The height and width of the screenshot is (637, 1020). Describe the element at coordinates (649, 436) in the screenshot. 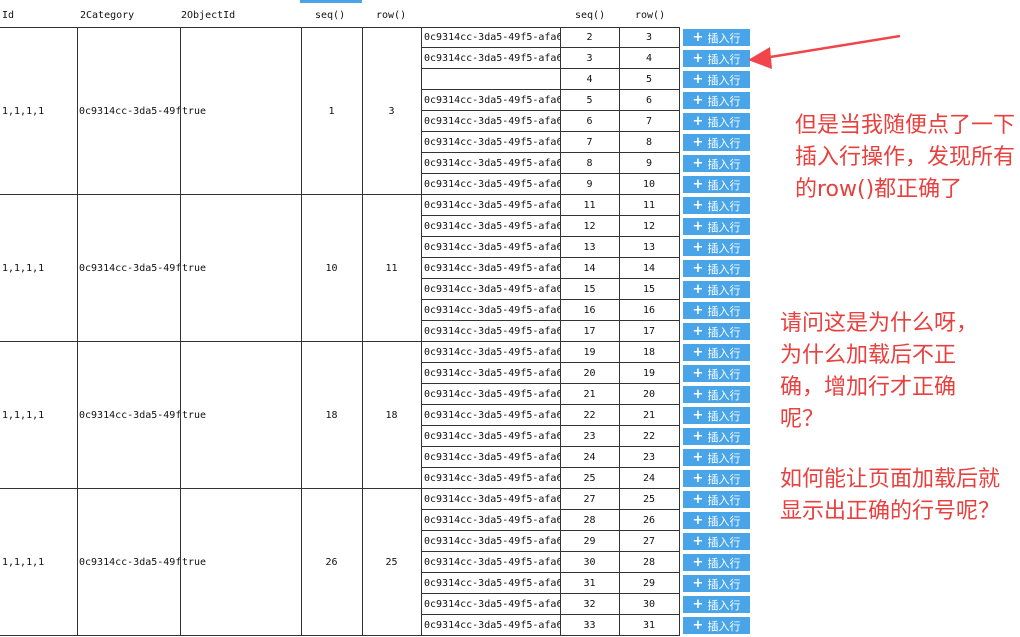

I see `row-row-cell: 22` at that location.